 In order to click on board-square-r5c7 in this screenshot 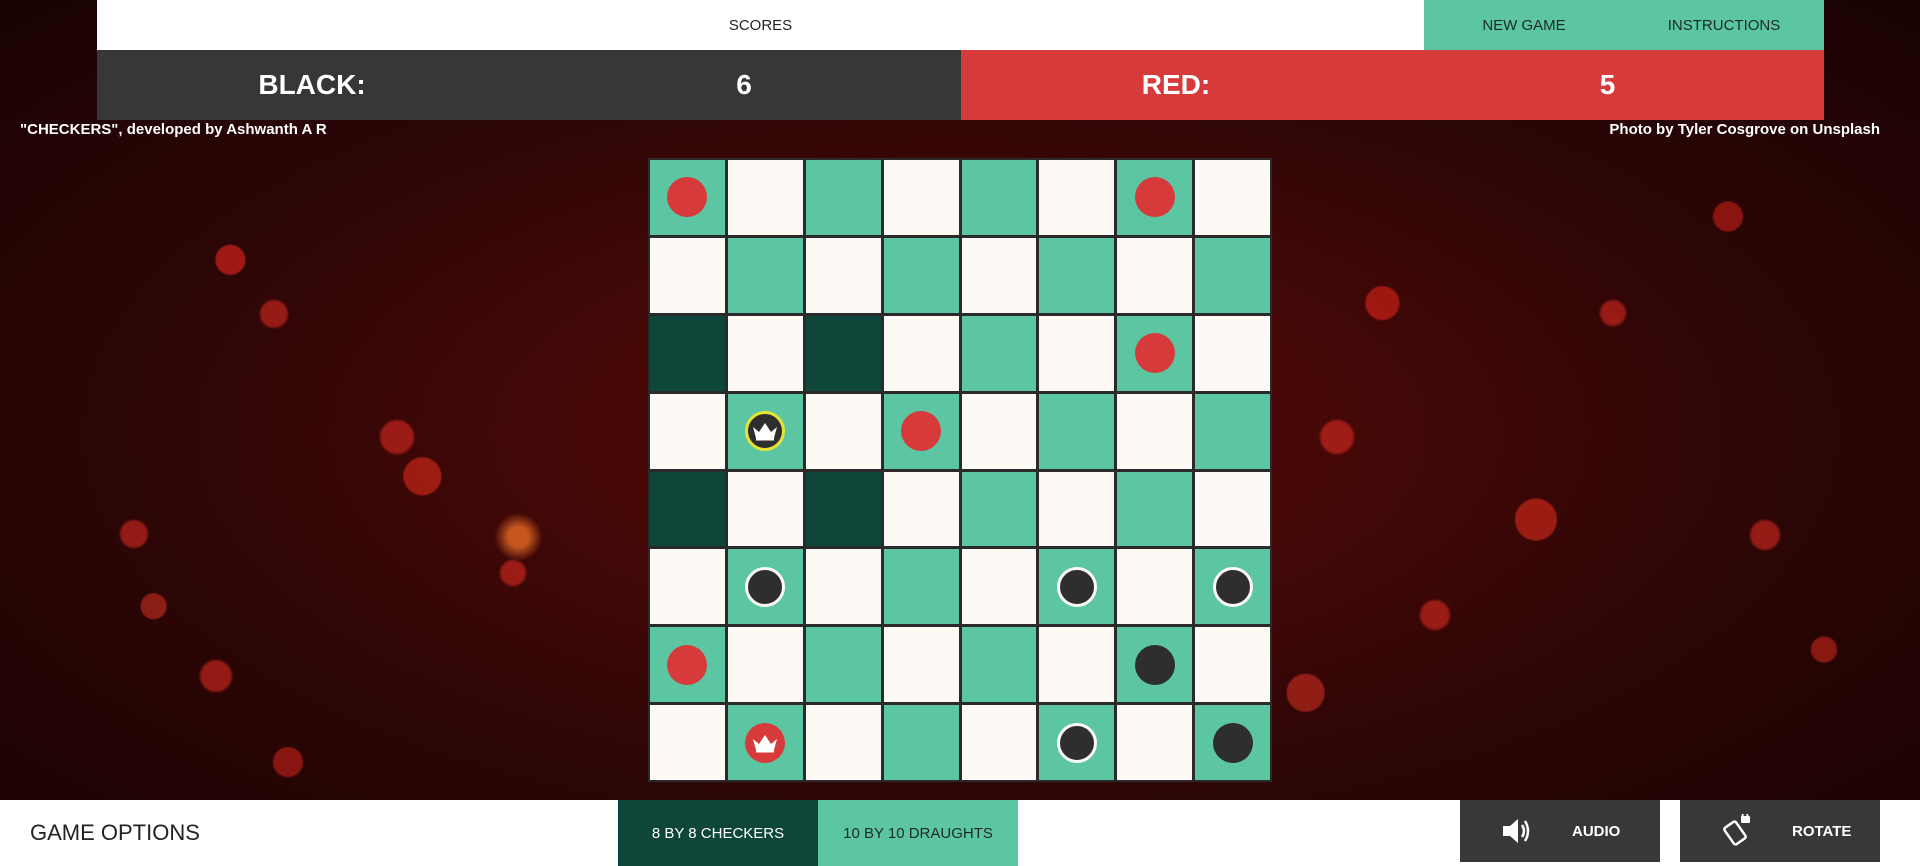, I will do `click(1232, 587)`.